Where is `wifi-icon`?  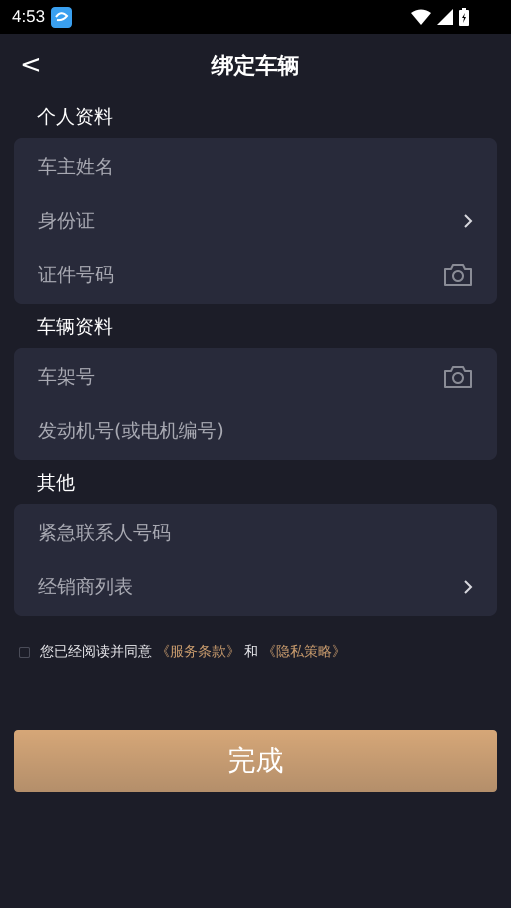
wifi-icon is located at coordinates (421, 17).